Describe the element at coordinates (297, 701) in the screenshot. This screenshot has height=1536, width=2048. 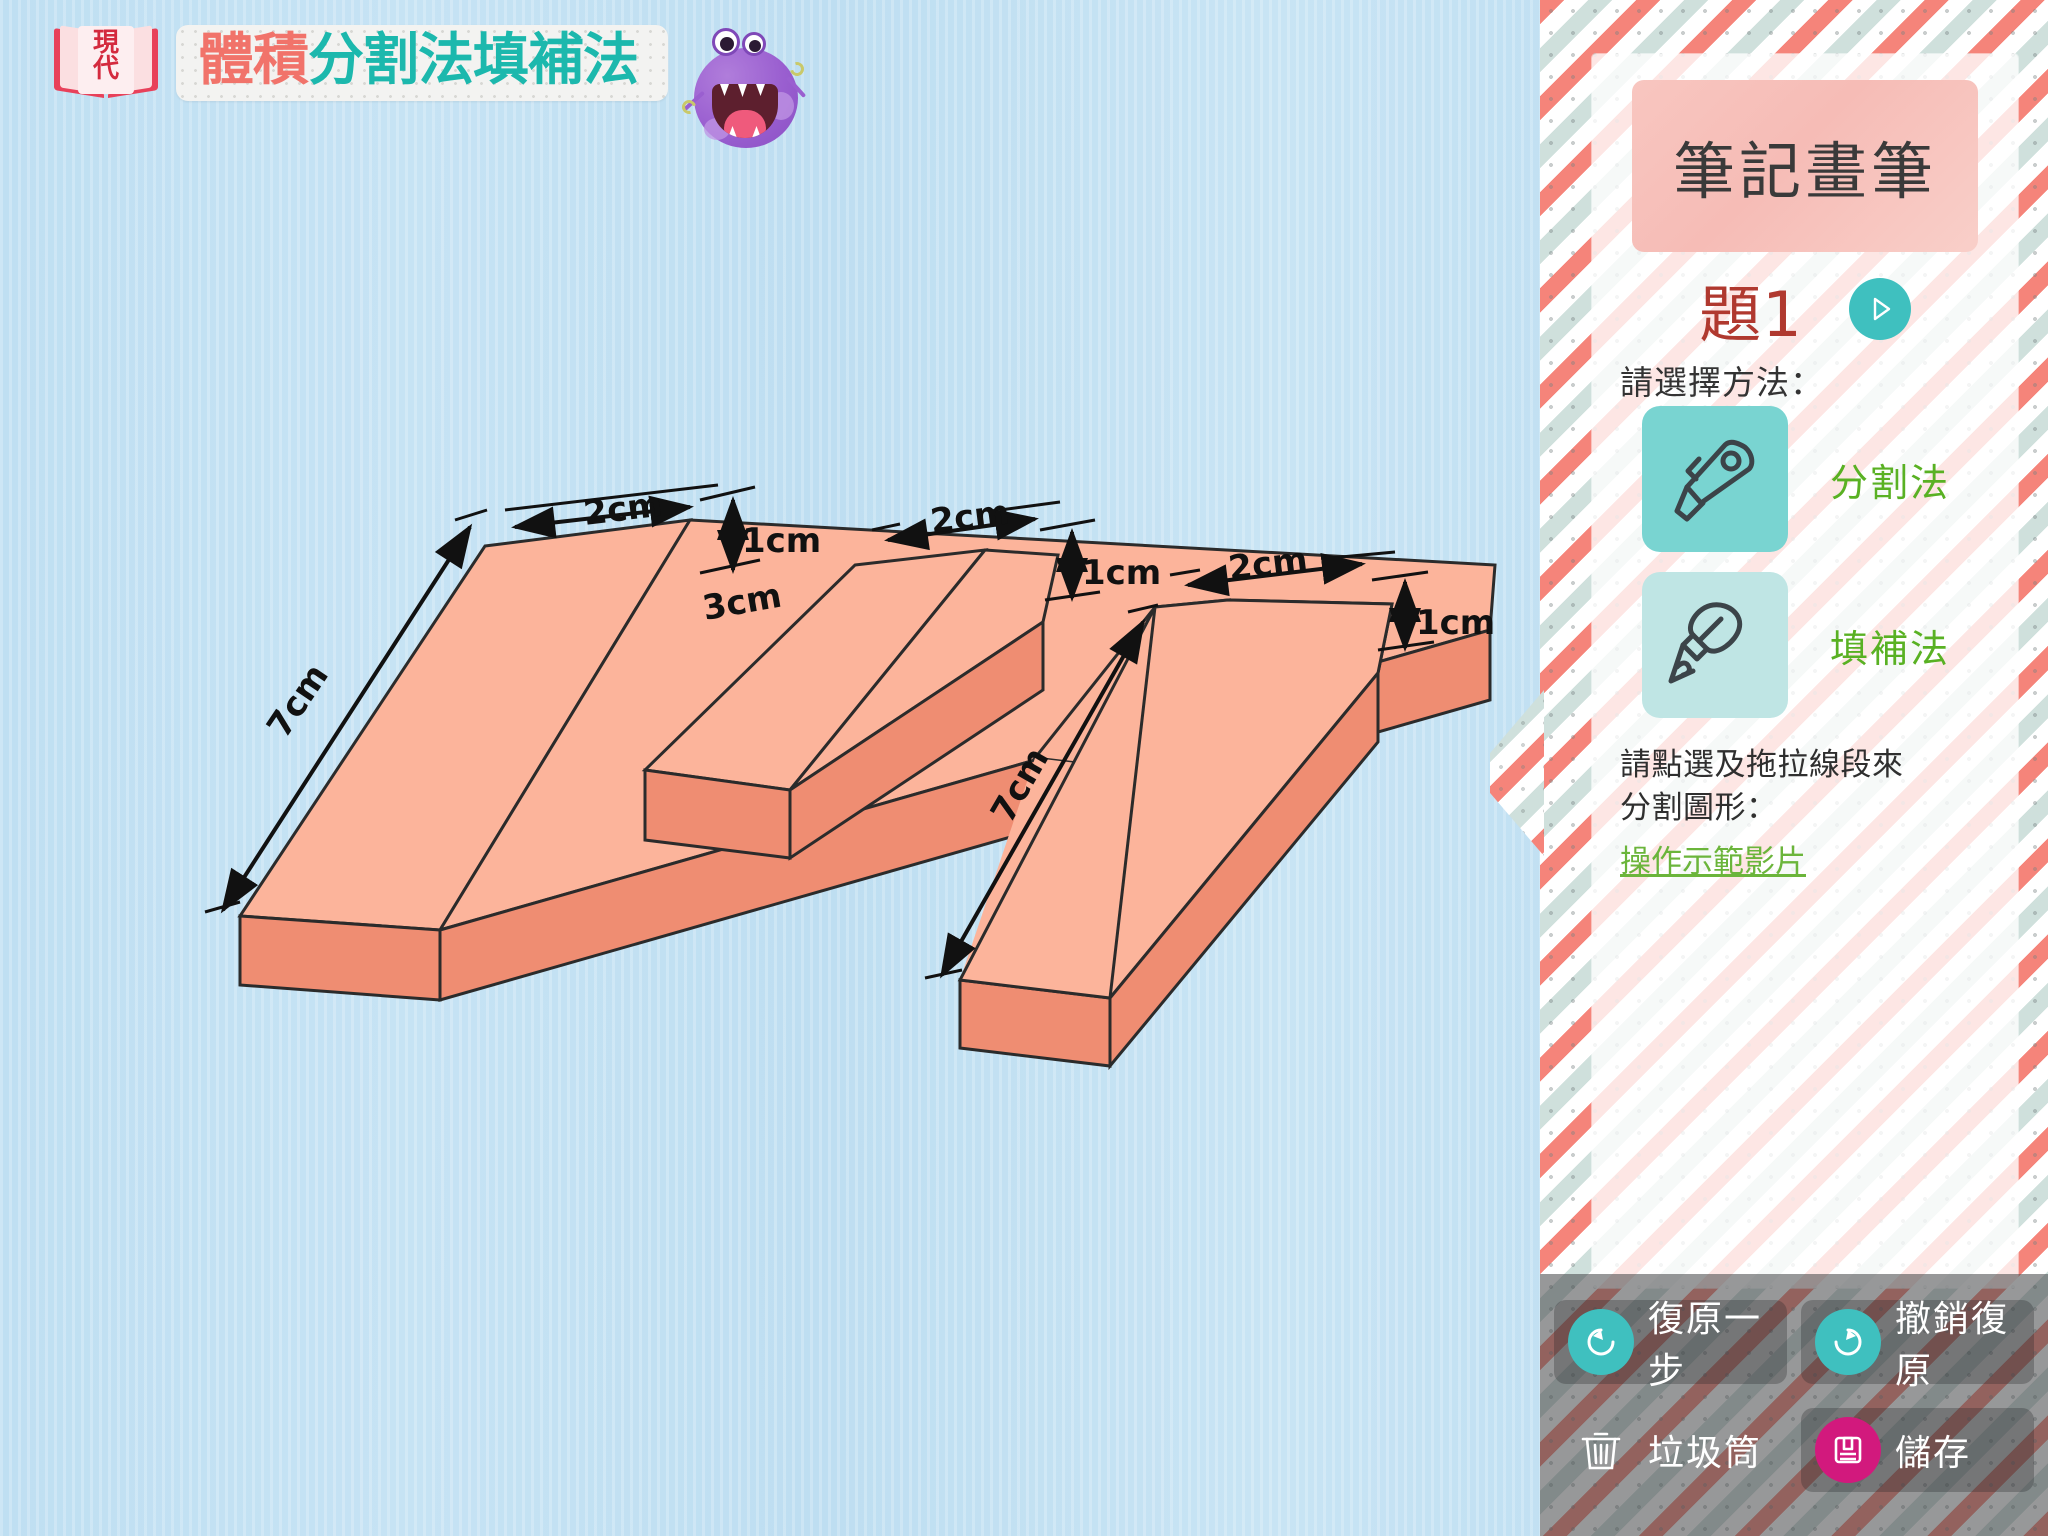
I see `box-1-label-length: 7cm` at that location.